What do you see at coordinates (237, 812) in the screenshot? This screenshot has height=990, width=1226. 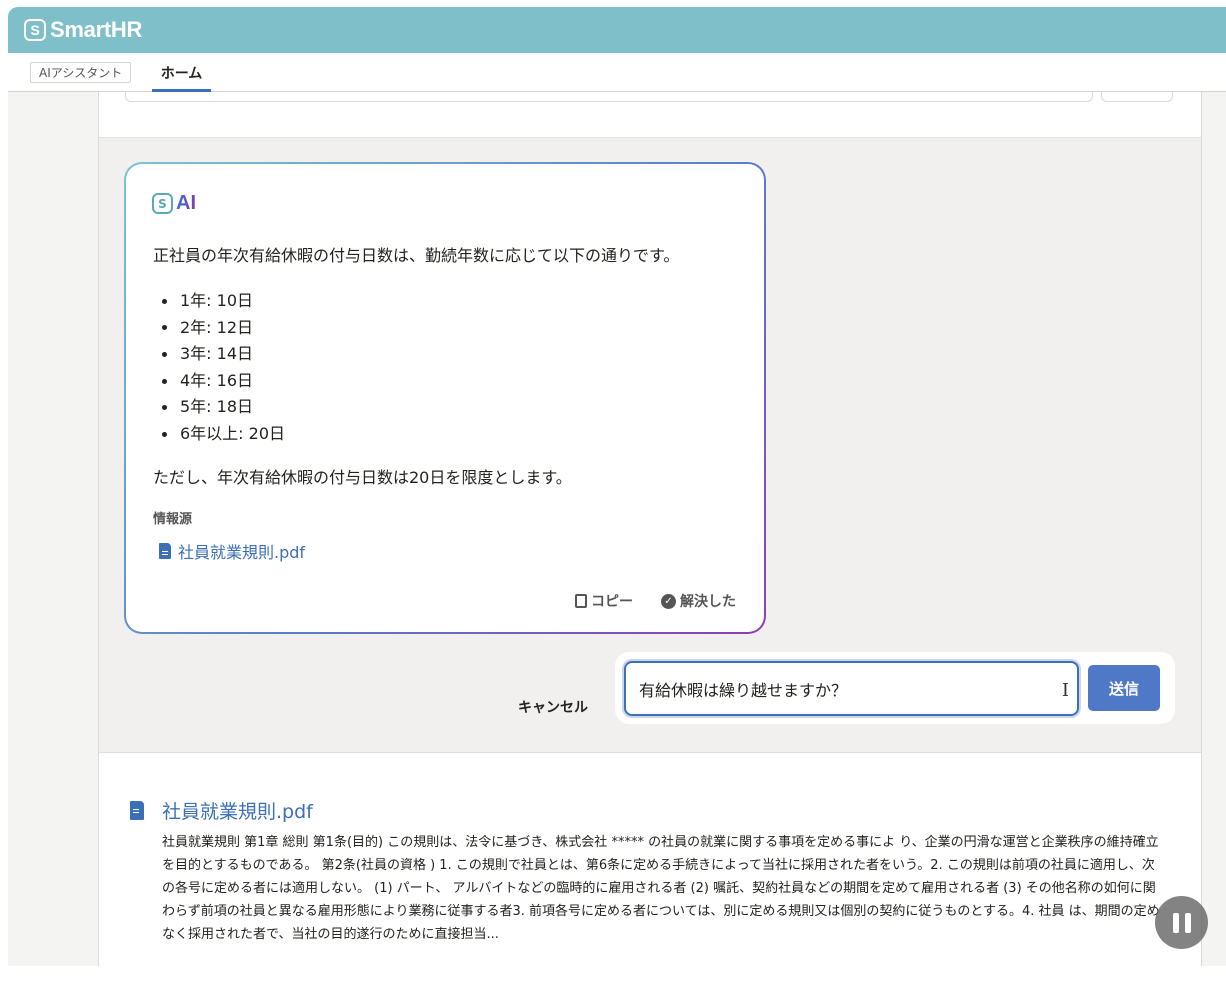 I see `document-title: 社員就業規則.pdf` at bounding box center [237, 812].